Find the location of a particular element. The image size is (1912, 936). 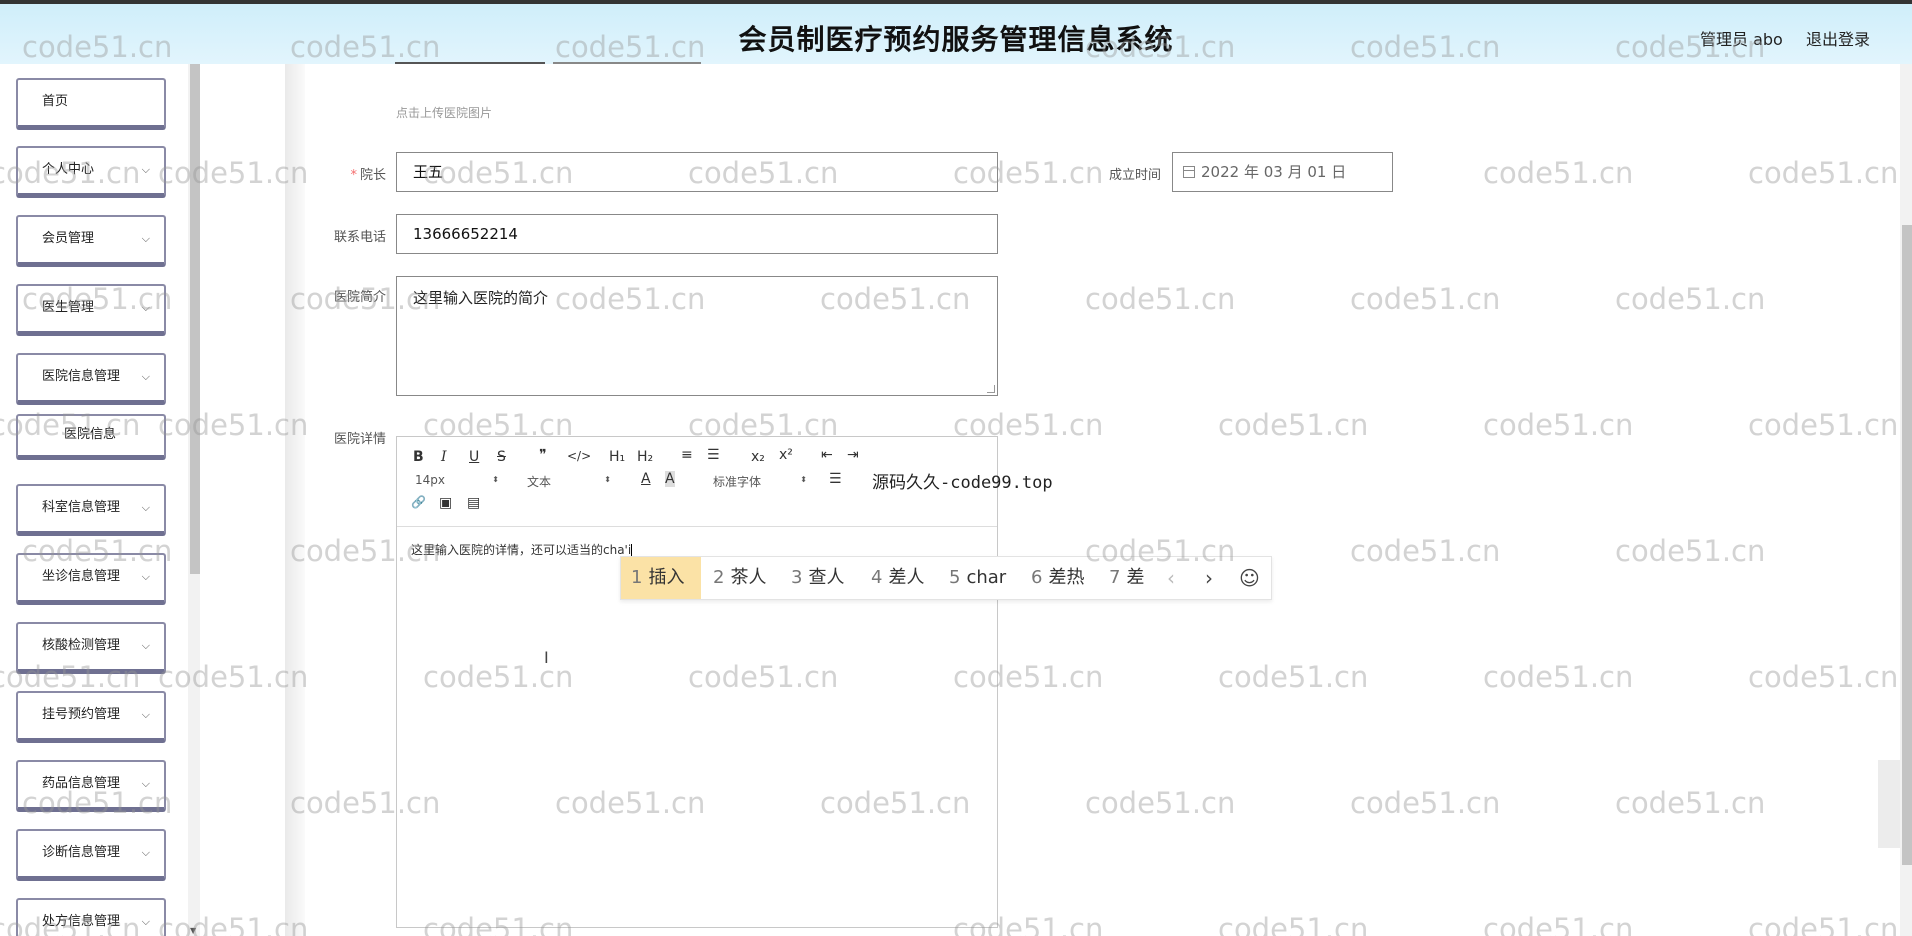

font-family-select: 标准字体 ⬍ is located at coordinates (760, 481).